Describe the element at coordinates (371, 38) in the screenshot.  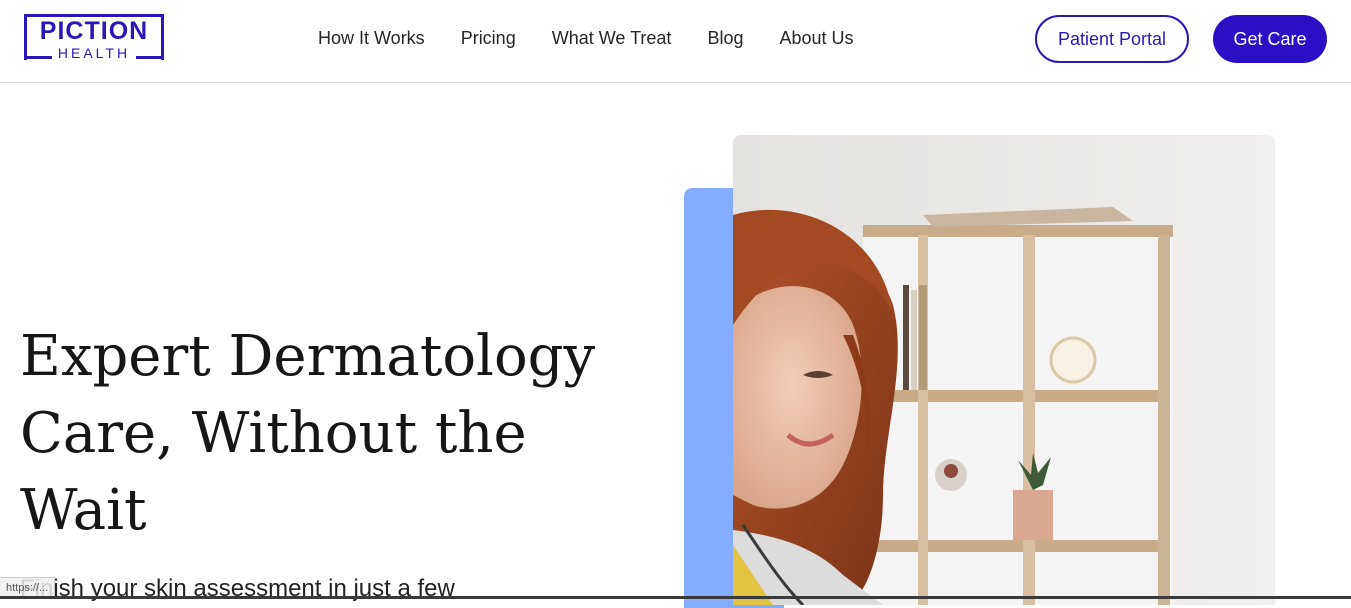
I see `nav-how-it-works: How It Works` at that location.